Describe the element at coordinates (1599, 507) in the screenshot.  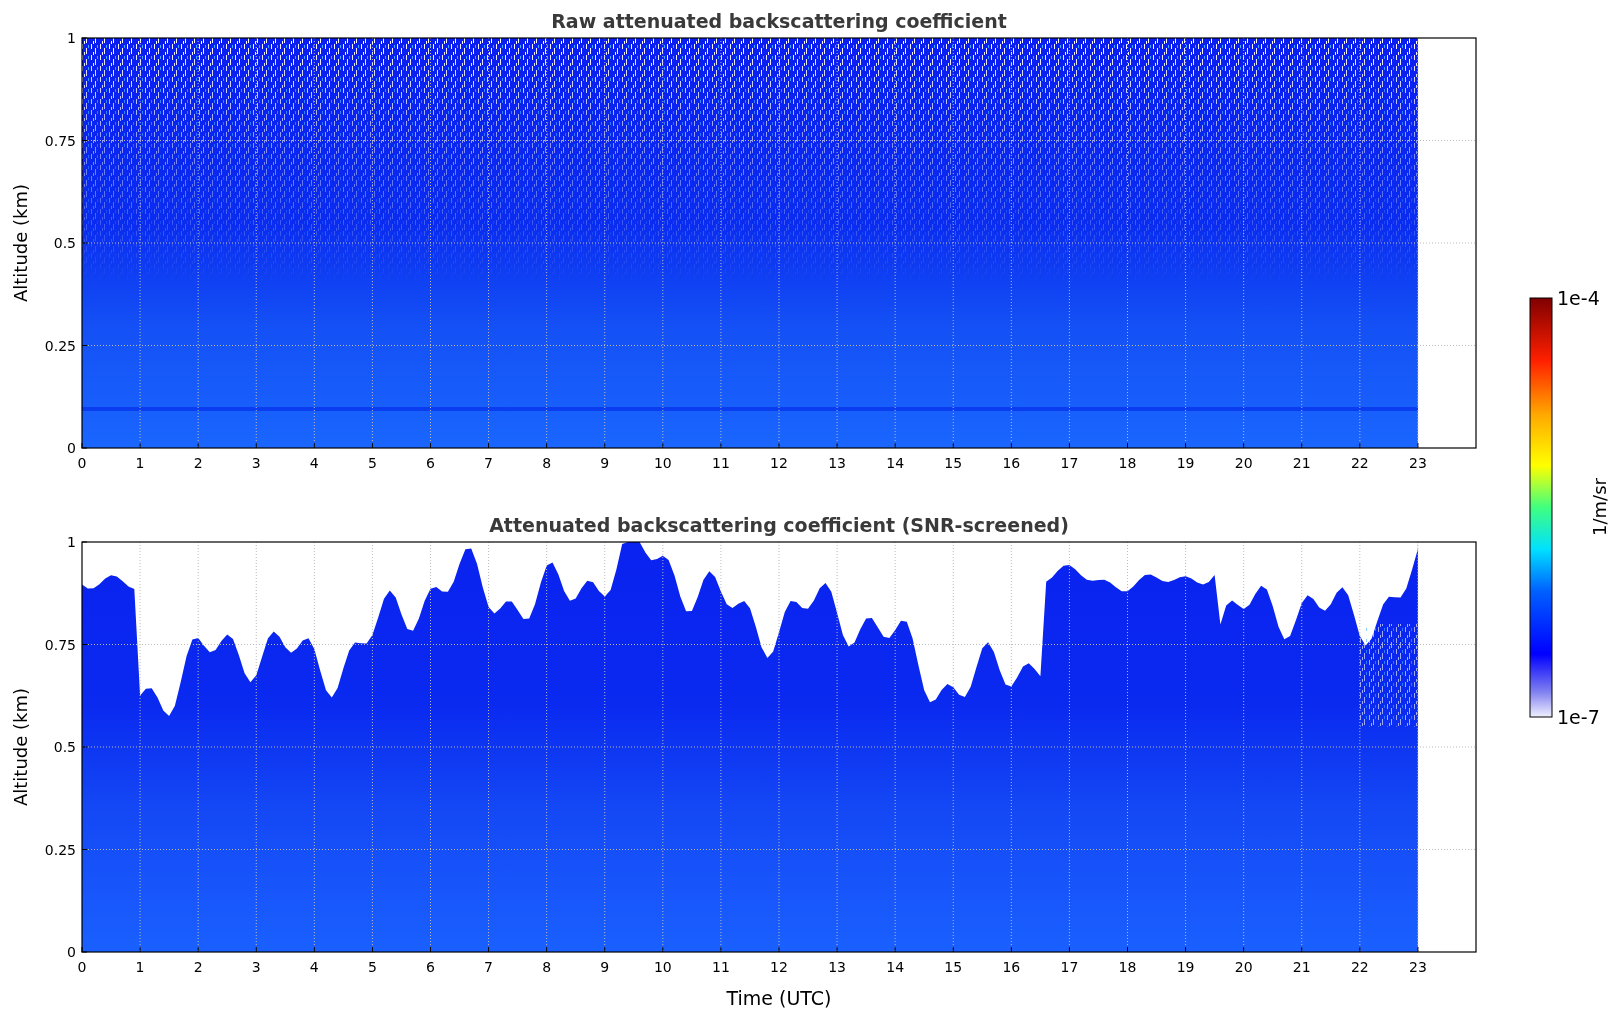
I see `colorbar-title: 1/m/sr` at that location.